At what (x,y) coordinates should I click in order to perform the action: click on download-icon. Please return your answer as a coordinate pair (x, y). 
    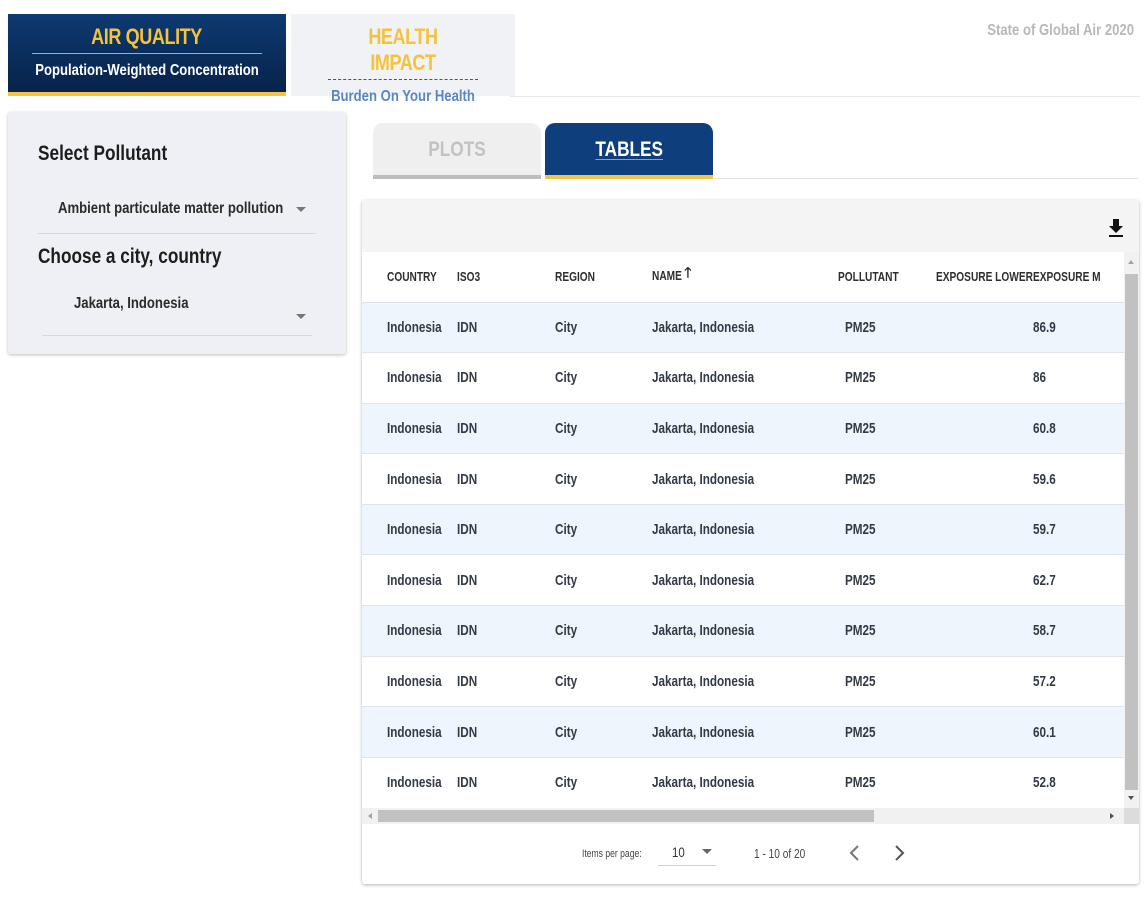
    Looking at the image, I should click on (1116, 228).